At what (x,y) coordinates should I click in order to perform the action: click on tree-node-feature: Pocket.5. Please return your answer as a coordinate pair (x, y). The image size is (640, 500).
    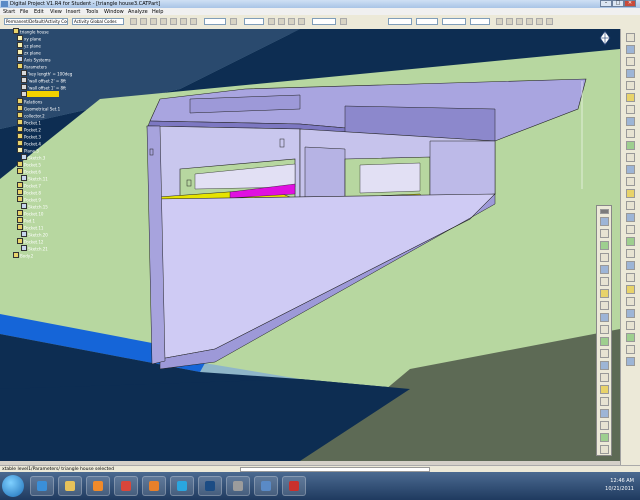
    Looking at the image, I should click on (29, 164).